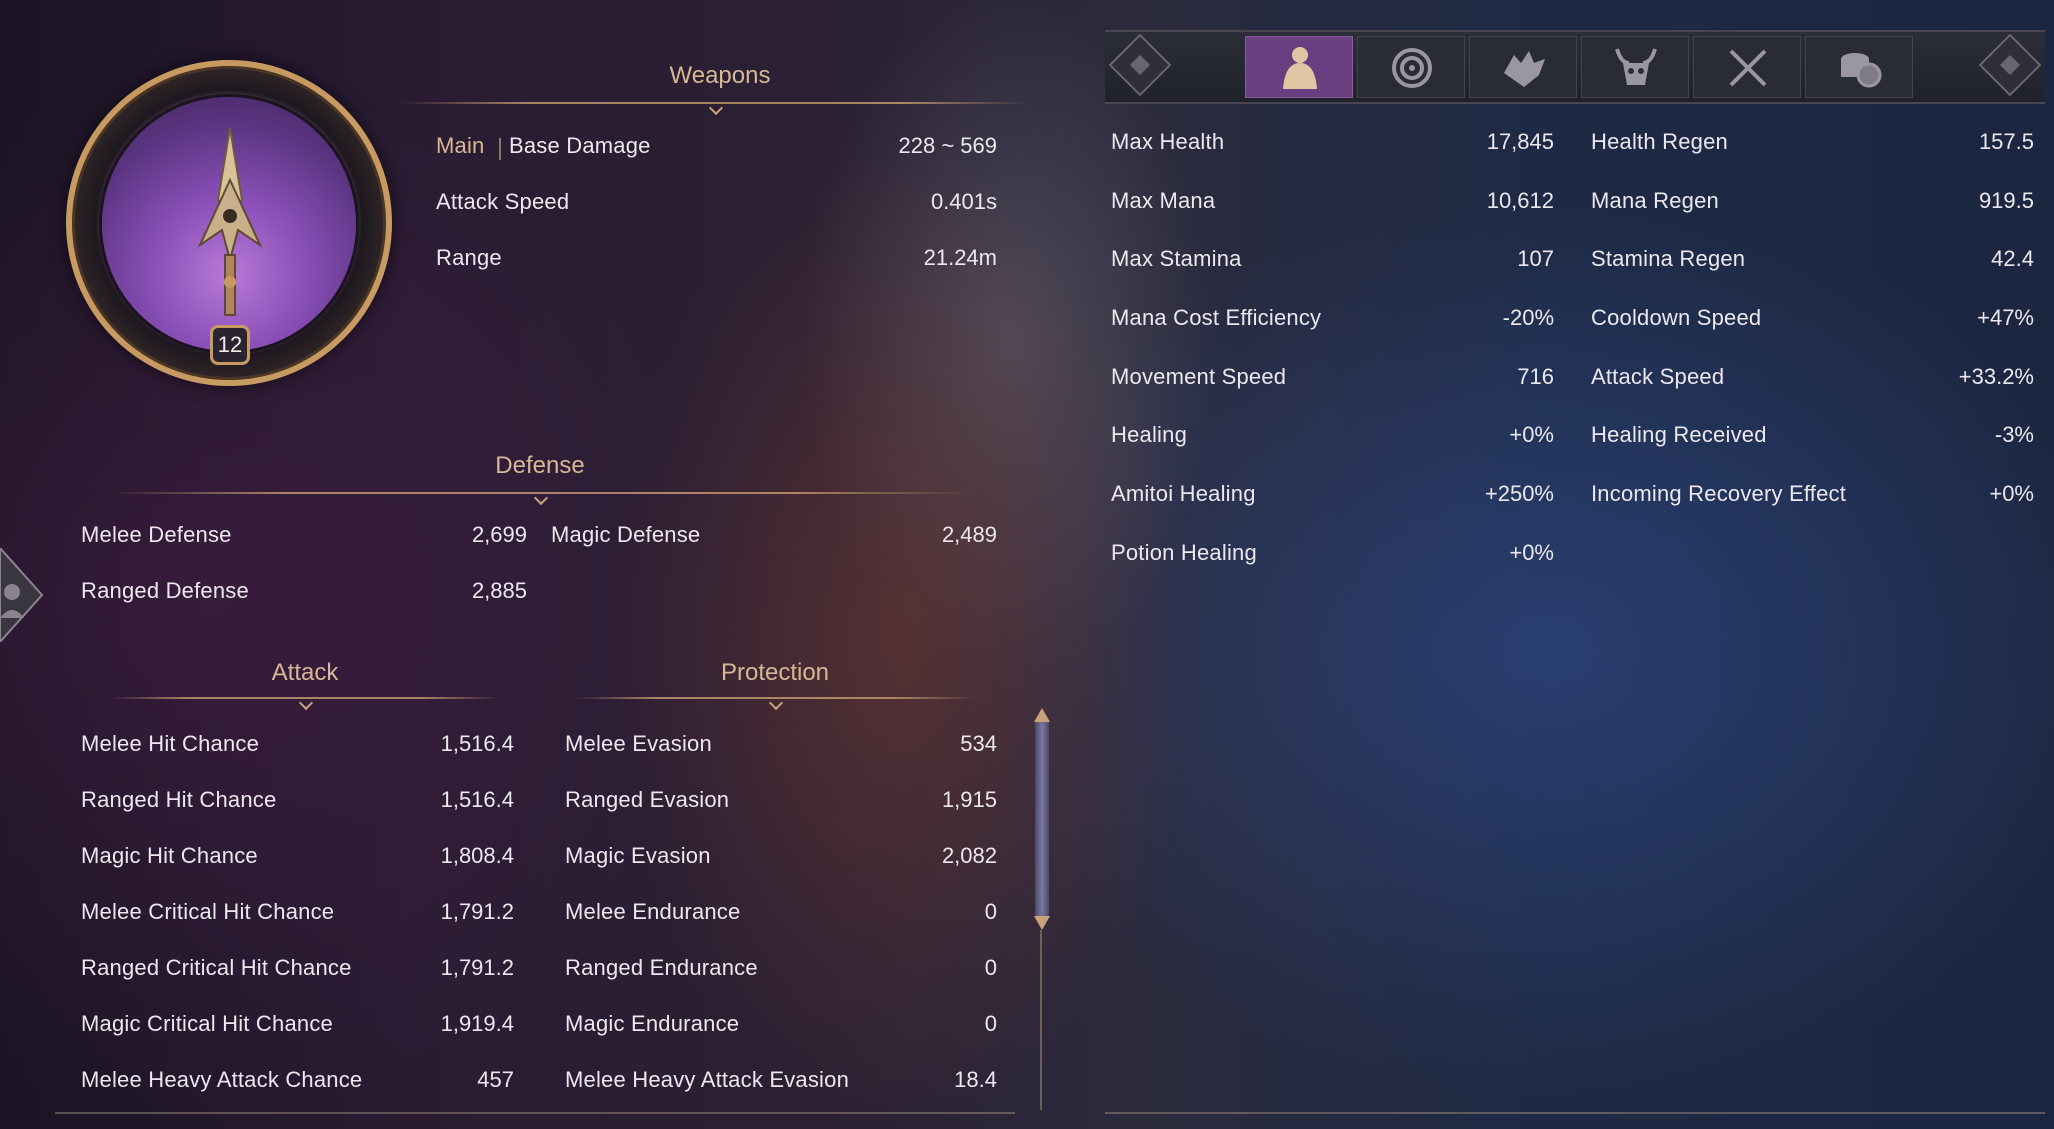 This screenshot has width=2054, height=1129. Describe the element at coordinates (947, 145) in the screenshot. I see `weapon-stat-value: 228 ~ 569` at that location.